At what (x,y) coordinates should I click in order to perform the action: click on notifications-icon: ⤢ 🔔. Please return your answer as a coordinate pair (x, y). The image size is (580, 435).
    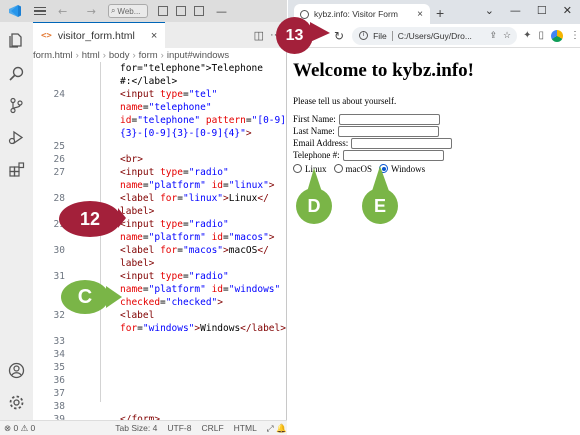
    Looking at the image, I should click on (277, 428).